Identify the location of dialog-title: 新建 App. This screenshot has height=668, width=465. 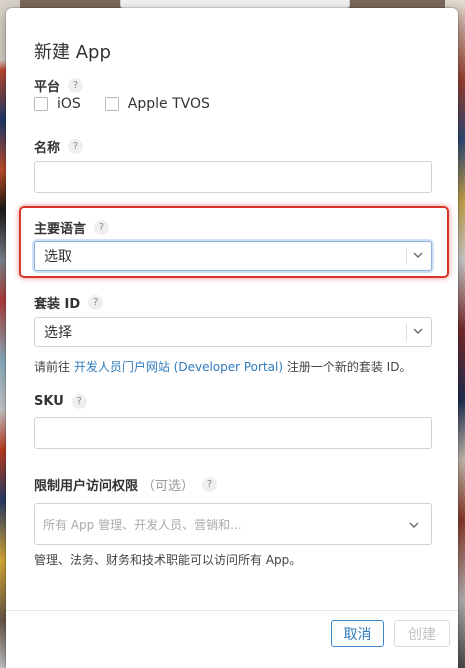
(72, 52).